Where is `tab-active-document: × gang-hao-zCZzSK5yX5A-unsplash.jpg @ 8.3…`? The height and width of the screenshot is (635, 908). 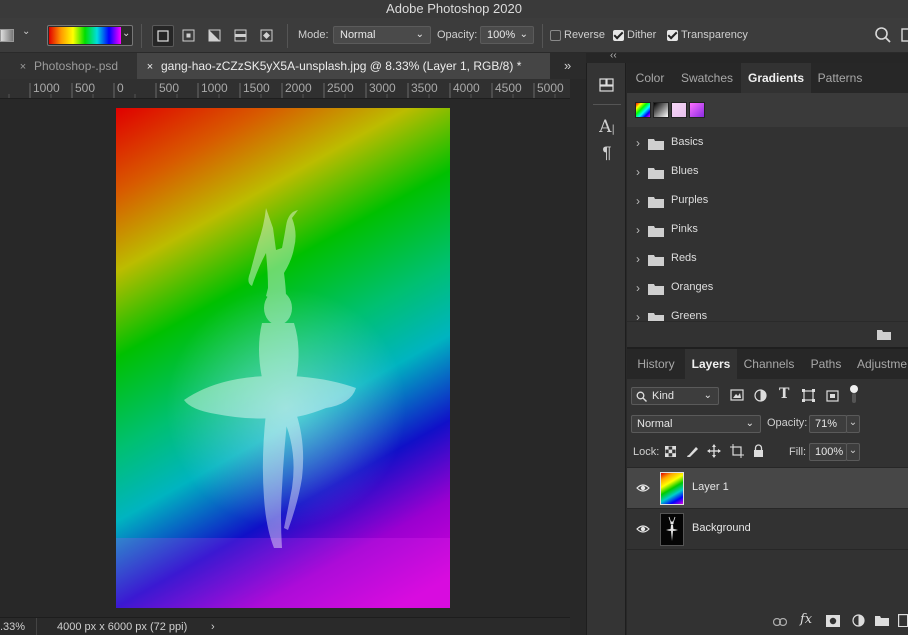 tab-active-document: × gang-hao-zCZzSK5yX5A-unsplash.jpg @ 8.3… is located at coordinates (343, 66).